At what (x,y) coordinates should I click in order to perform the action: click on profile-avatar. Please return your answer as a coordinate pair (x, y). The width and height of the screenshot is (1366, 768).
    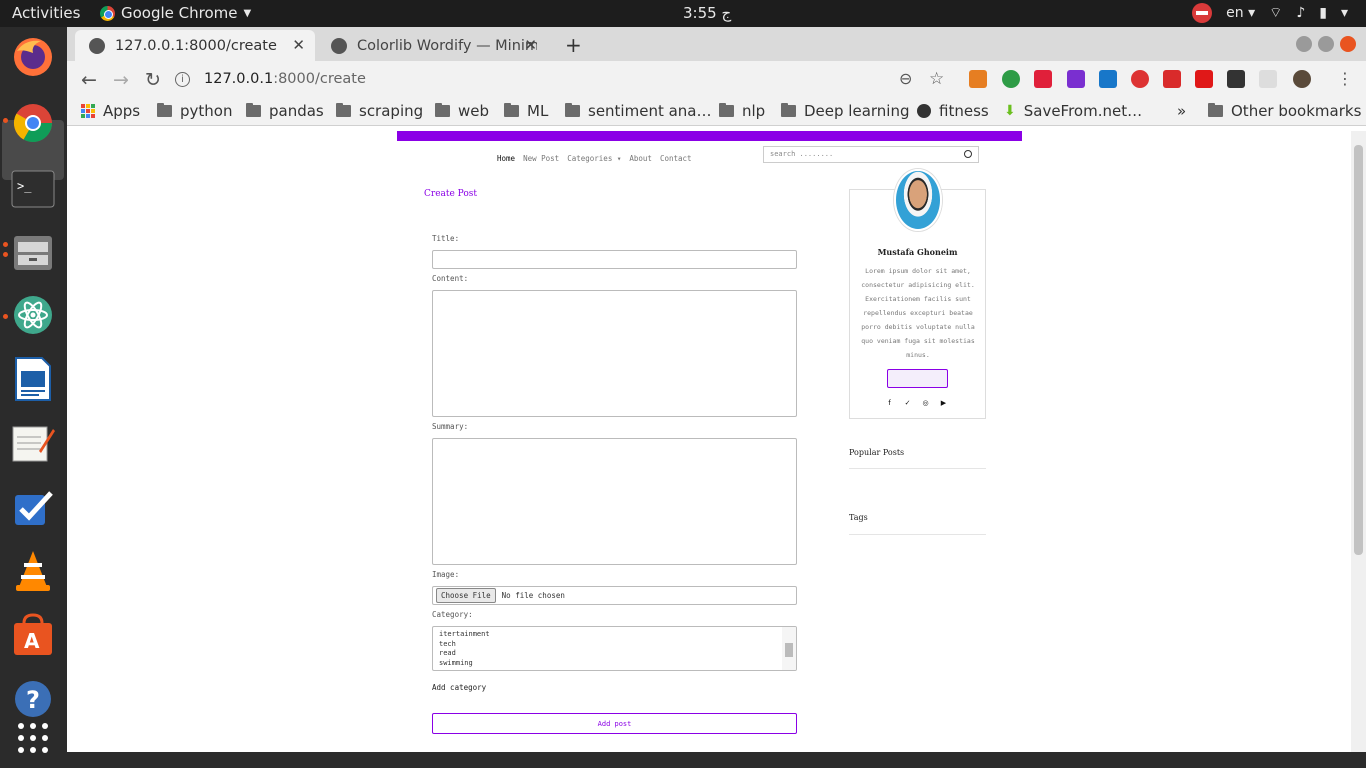
    Looking at the image, I should click on (1302, 79).